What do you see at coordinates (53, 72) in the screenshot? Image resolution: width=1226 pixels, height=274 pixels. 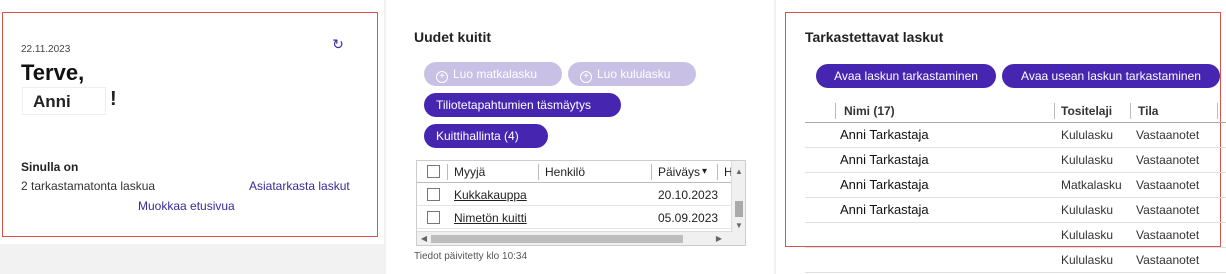 I see `greeting: Terve,` at bounding box center [53, 72].